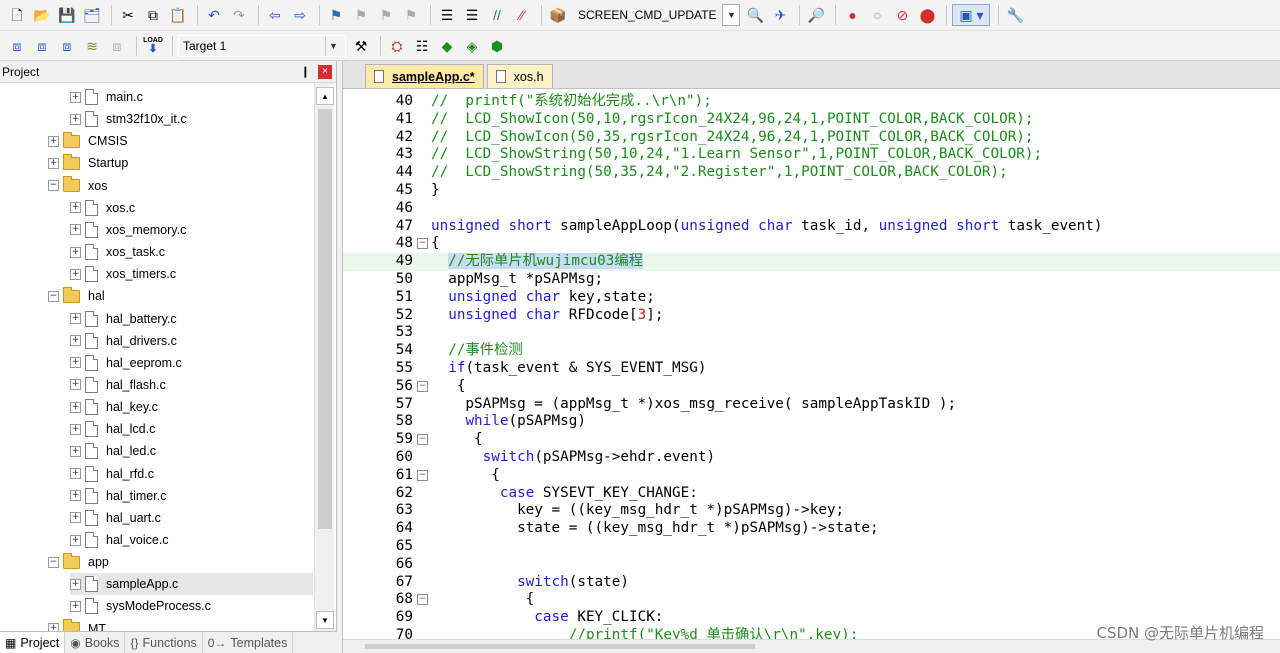 The width and height of the screenshot is (1280, 653). Describe the element at coordinates (102, 208) in the screenshot. I see `tree-file: + xos.c` at that location.